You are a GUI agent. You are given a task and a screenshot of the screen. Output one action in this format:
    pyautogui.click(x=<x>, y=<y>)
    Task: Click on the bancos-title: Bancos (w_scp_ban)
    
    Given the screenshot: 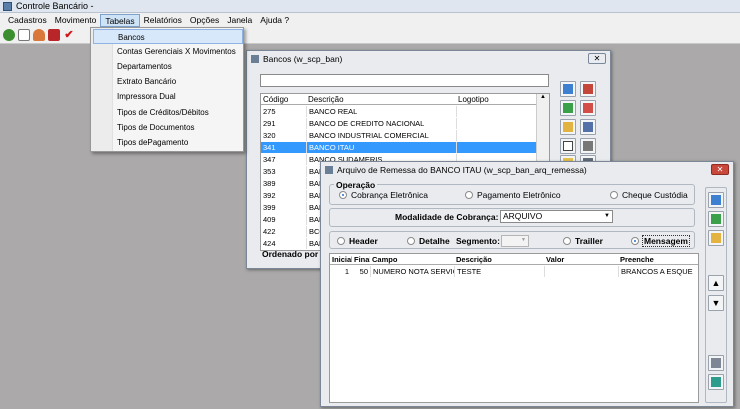 What is the action you would take?
    pyautogui.click(x=303, y=59)
    